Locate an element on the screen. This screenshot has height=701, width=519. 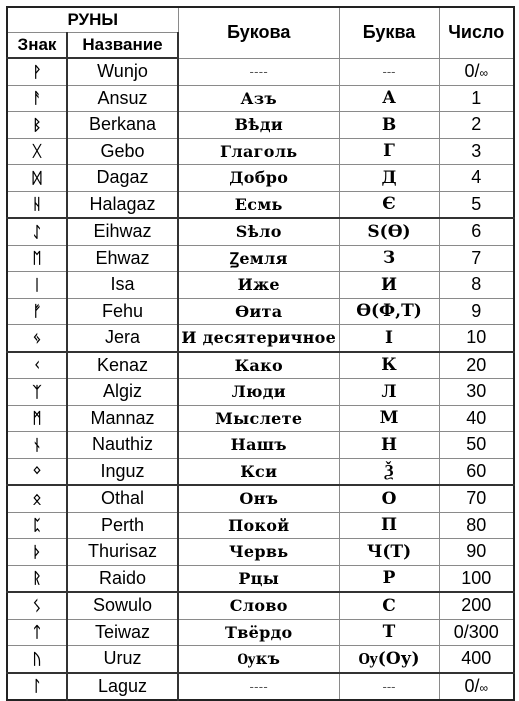
raido-rune-icon: ᚱ is located at coordinates (37, 578).